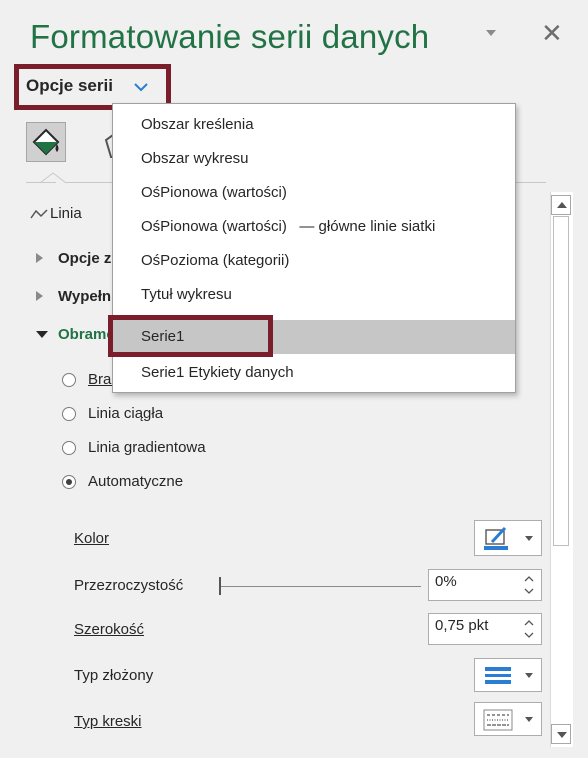  Describe the element at coordinates (42, 334) in the screenshot. I see `collapse-down-icon` at that location.